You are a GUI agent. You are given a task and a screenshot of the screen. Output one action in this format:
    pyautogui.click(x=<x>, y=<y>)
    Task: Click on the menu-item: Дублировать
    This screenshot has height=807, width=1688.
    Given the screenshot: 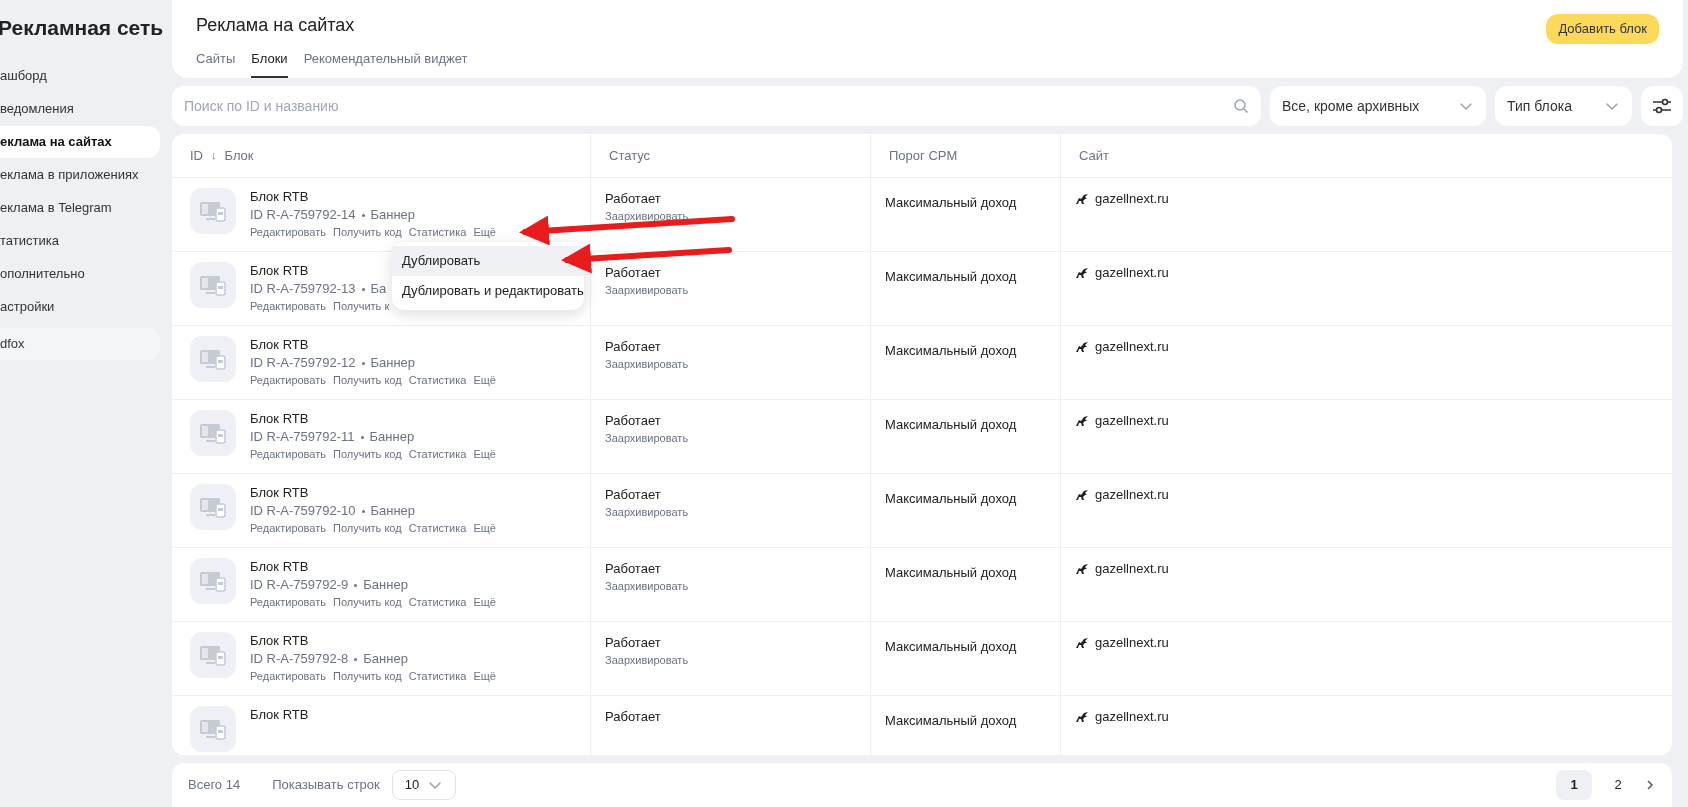 What is the action you would take?
    pyautogui.click(x=488, y=261)
    